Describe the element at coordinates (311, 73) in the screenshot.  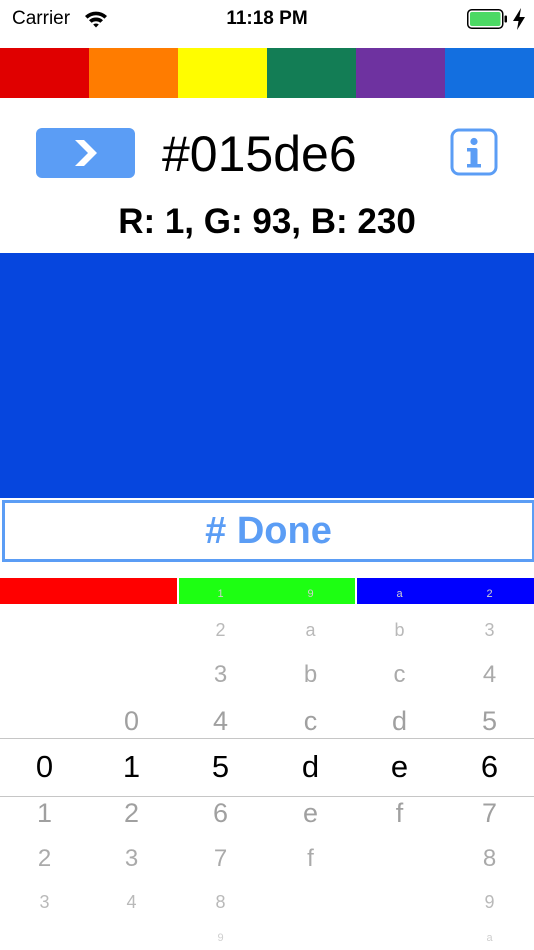
I see `palette-swatch-green` at that location.